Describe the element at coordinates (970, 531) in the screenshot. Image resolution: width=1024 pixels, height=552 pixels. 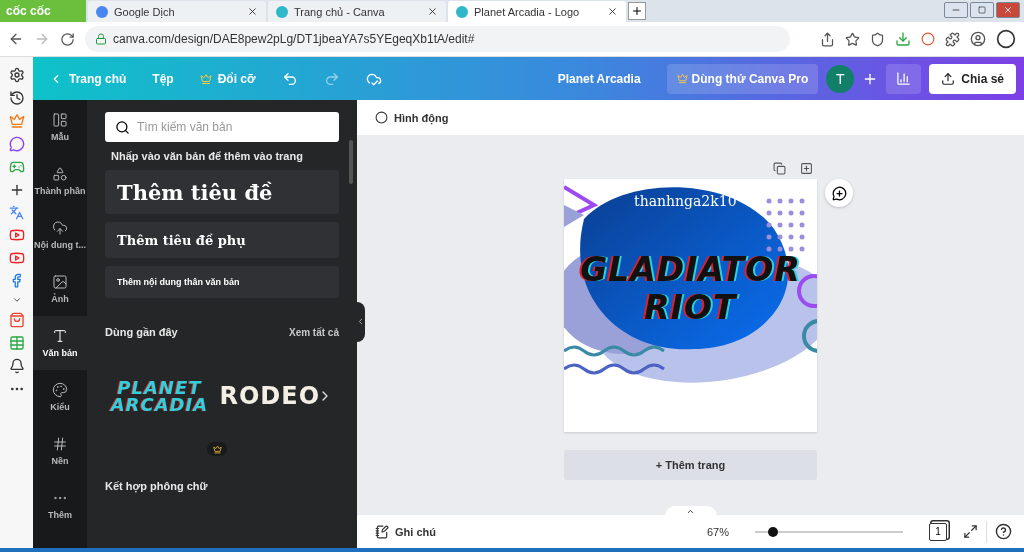
I see `fullscreen-icon` at that location.